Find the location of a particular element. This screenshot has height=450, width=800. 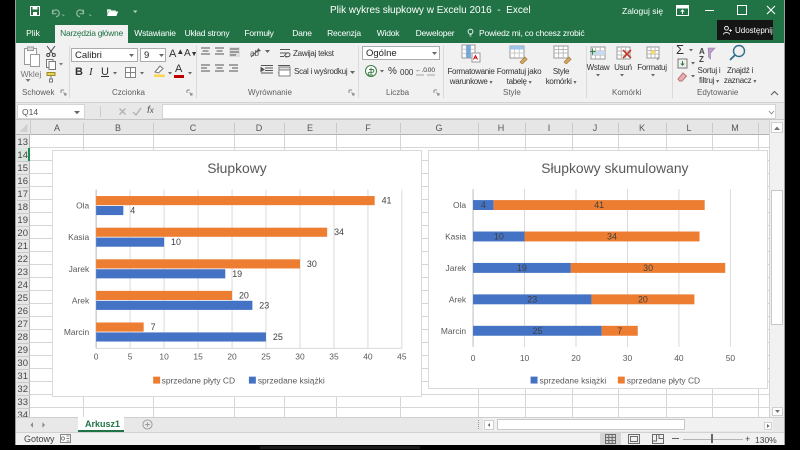

svg-text: 45 is located at coordinates (402, 356).